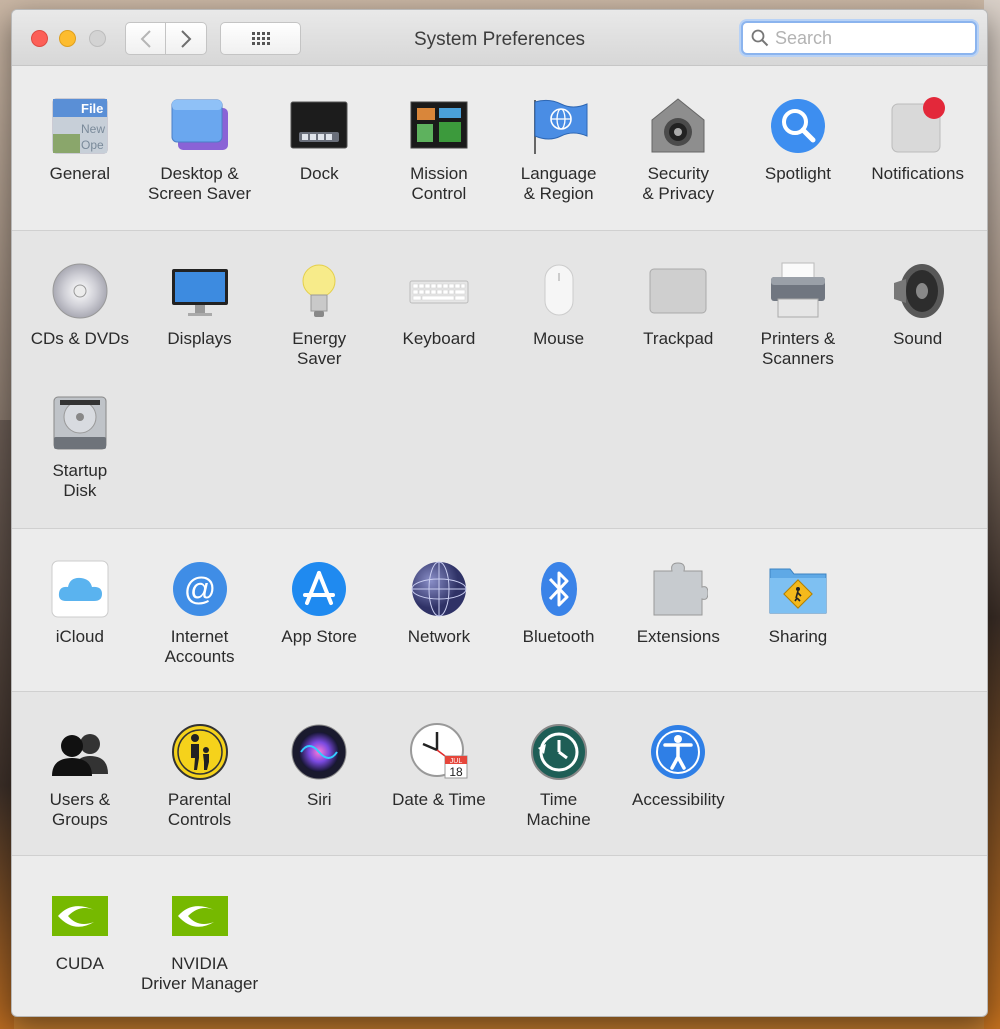 The image size is (1000, 1029). I want to click on security-icon, so click(678, 126).